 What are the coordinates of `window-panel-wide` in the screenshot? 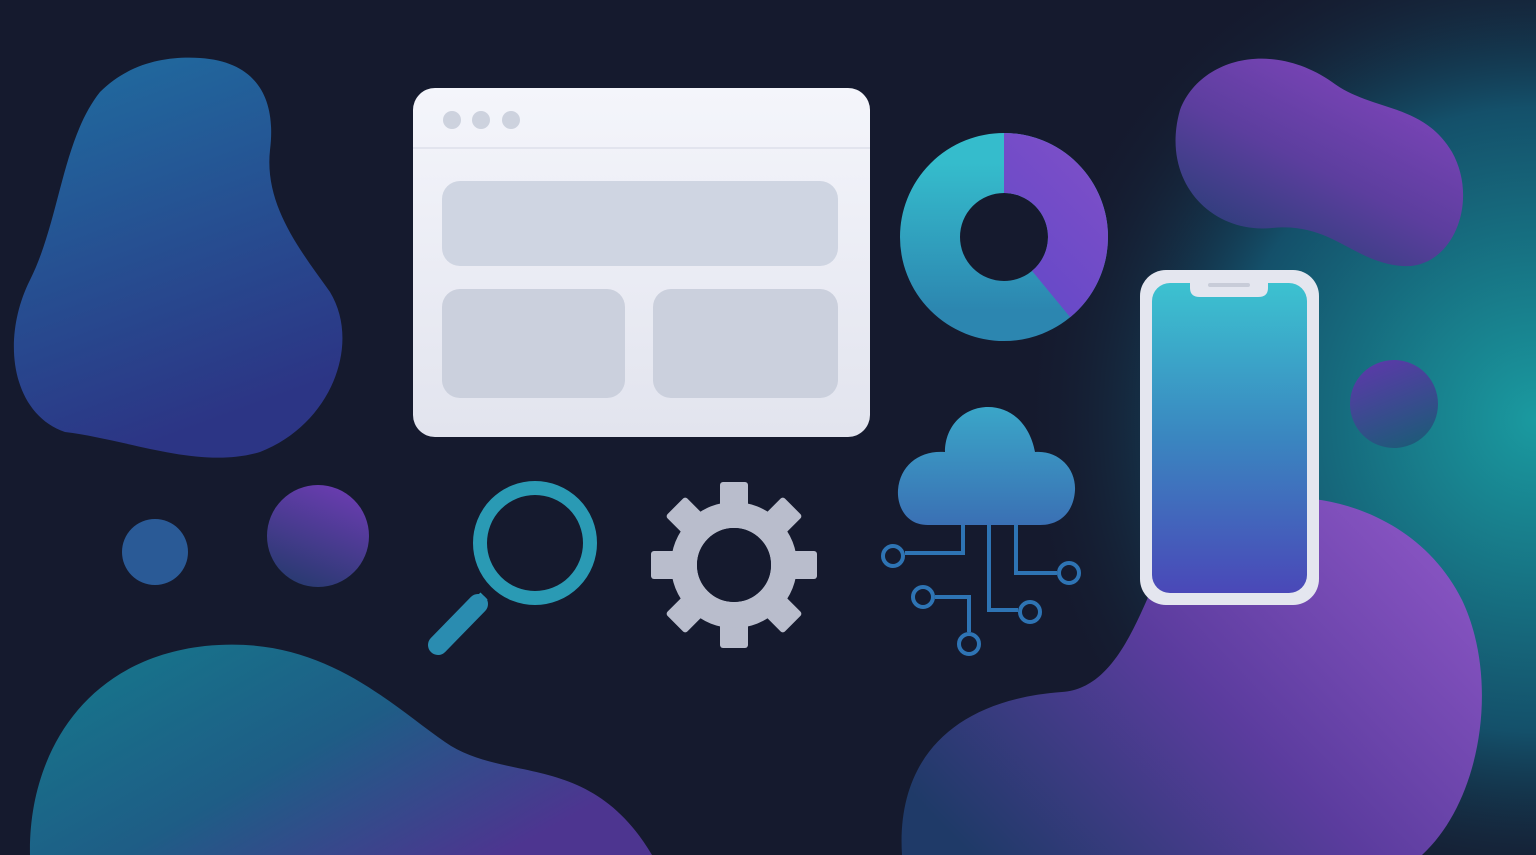 It's located at (640, 223).